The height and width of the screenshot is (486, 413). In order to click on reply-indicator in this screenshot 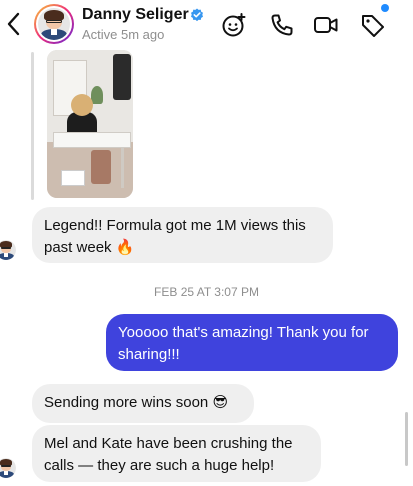, I will do `click(32, 126)`.